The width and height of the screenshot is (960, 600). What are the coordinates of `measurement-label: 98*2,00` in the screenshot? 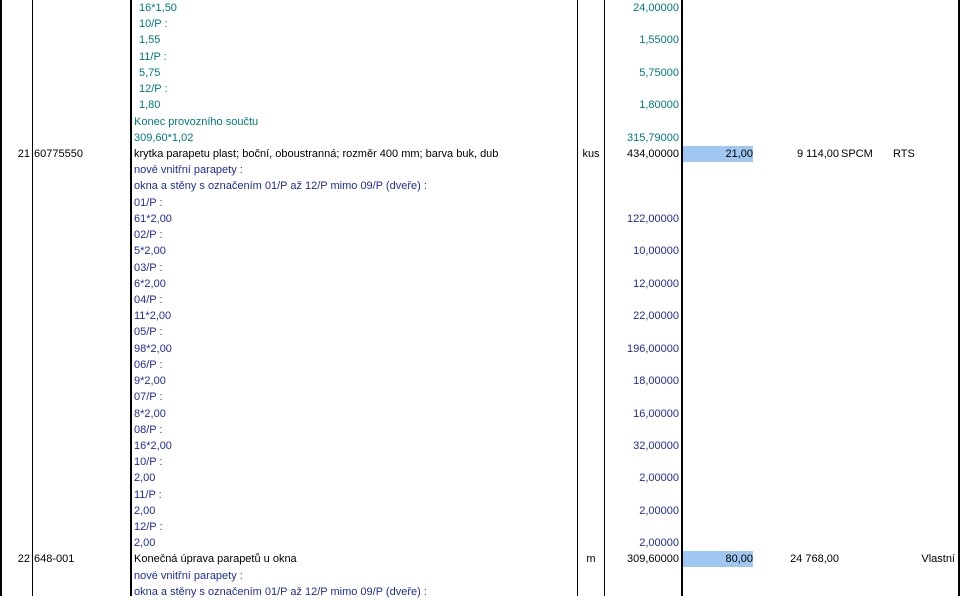 It's located at (153, 348).